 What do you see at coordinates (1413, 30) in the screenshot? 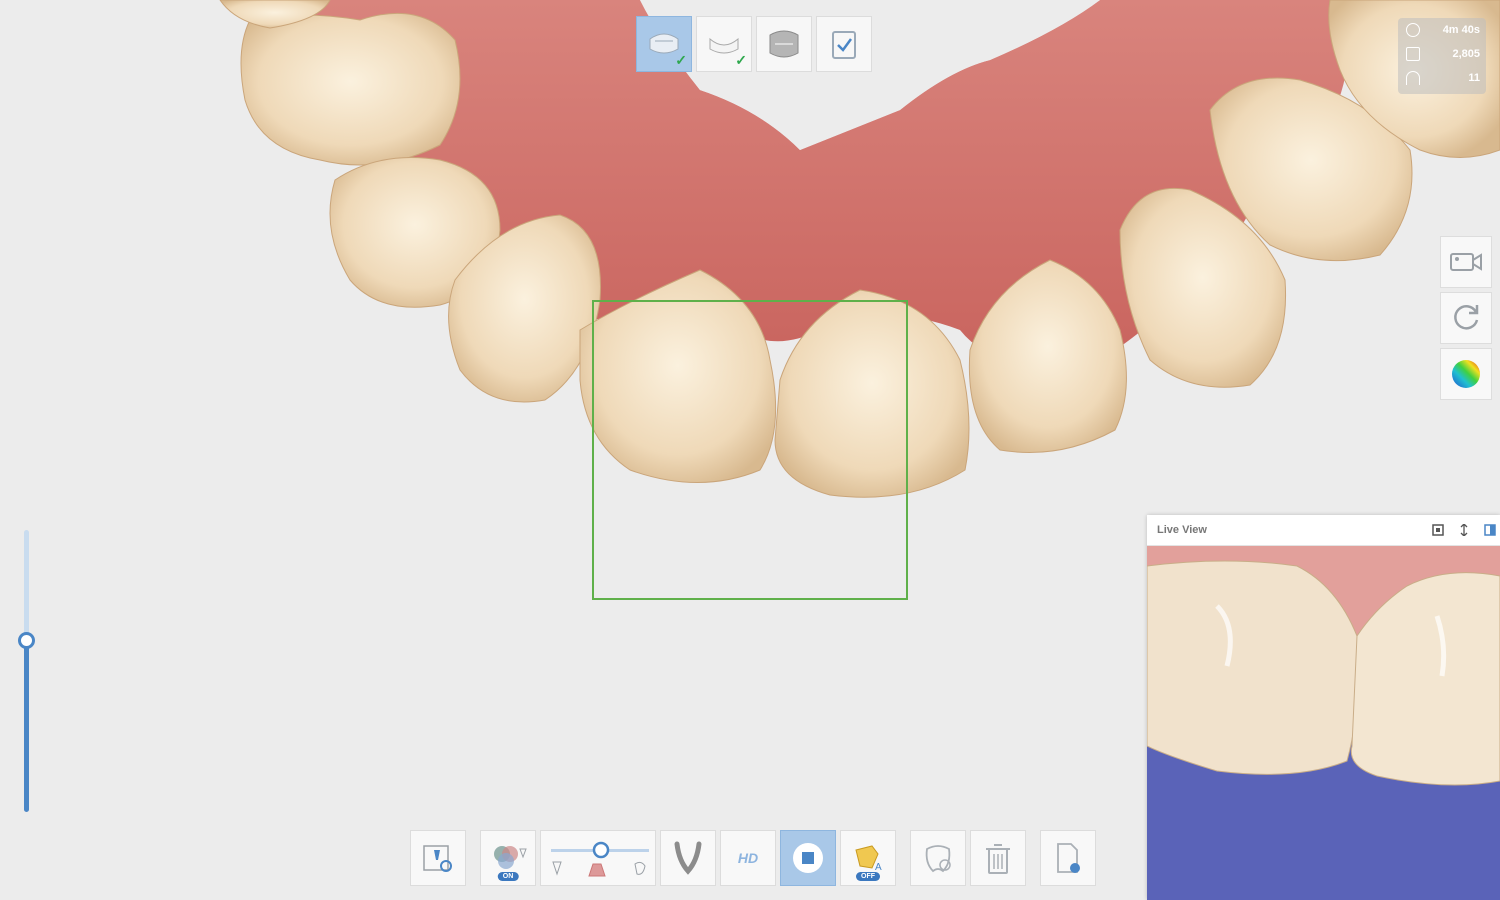
I see `clock-icon` at bounding box center [1413, 30].